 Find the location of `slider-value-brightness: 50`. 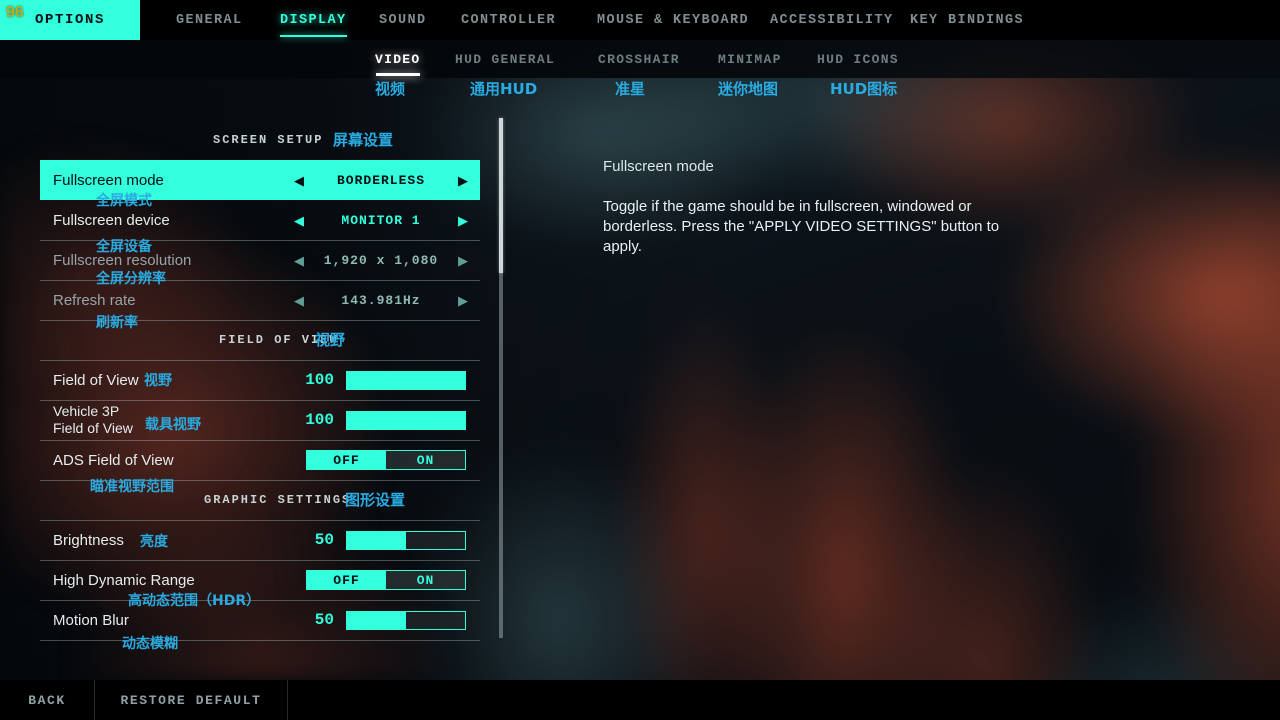

slider-value-brightness: 50 is located at coordinates (324, 540).